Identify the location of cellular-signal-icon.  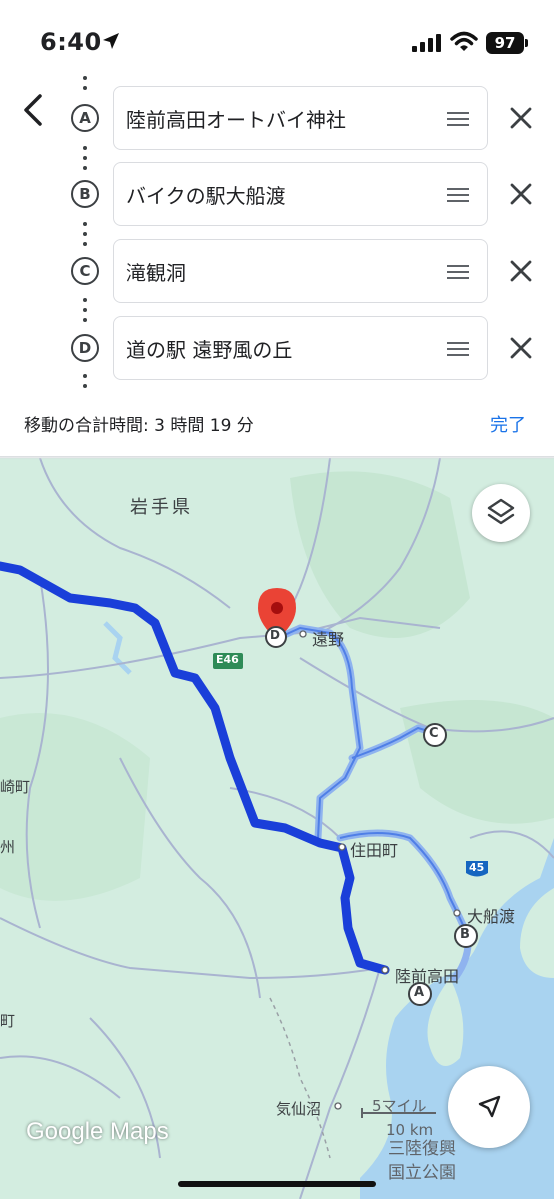
(426, 43).